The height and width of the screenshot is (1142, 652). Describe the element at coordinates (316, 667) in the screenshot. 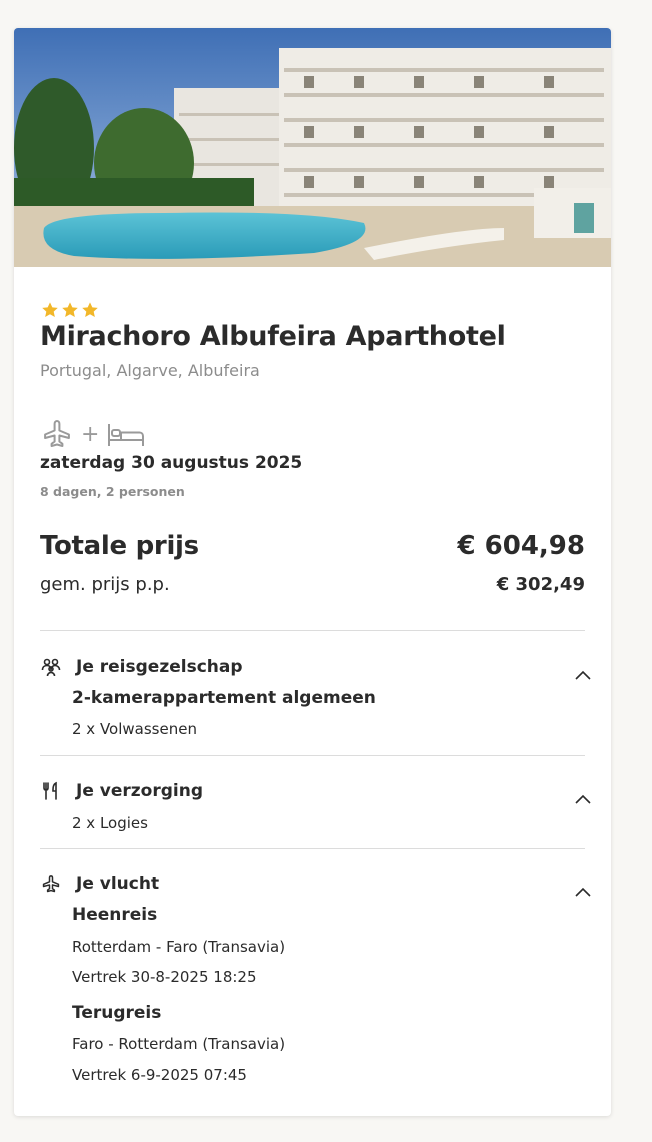

I see `travel-party-header: Je reisgezelschap` at that location.